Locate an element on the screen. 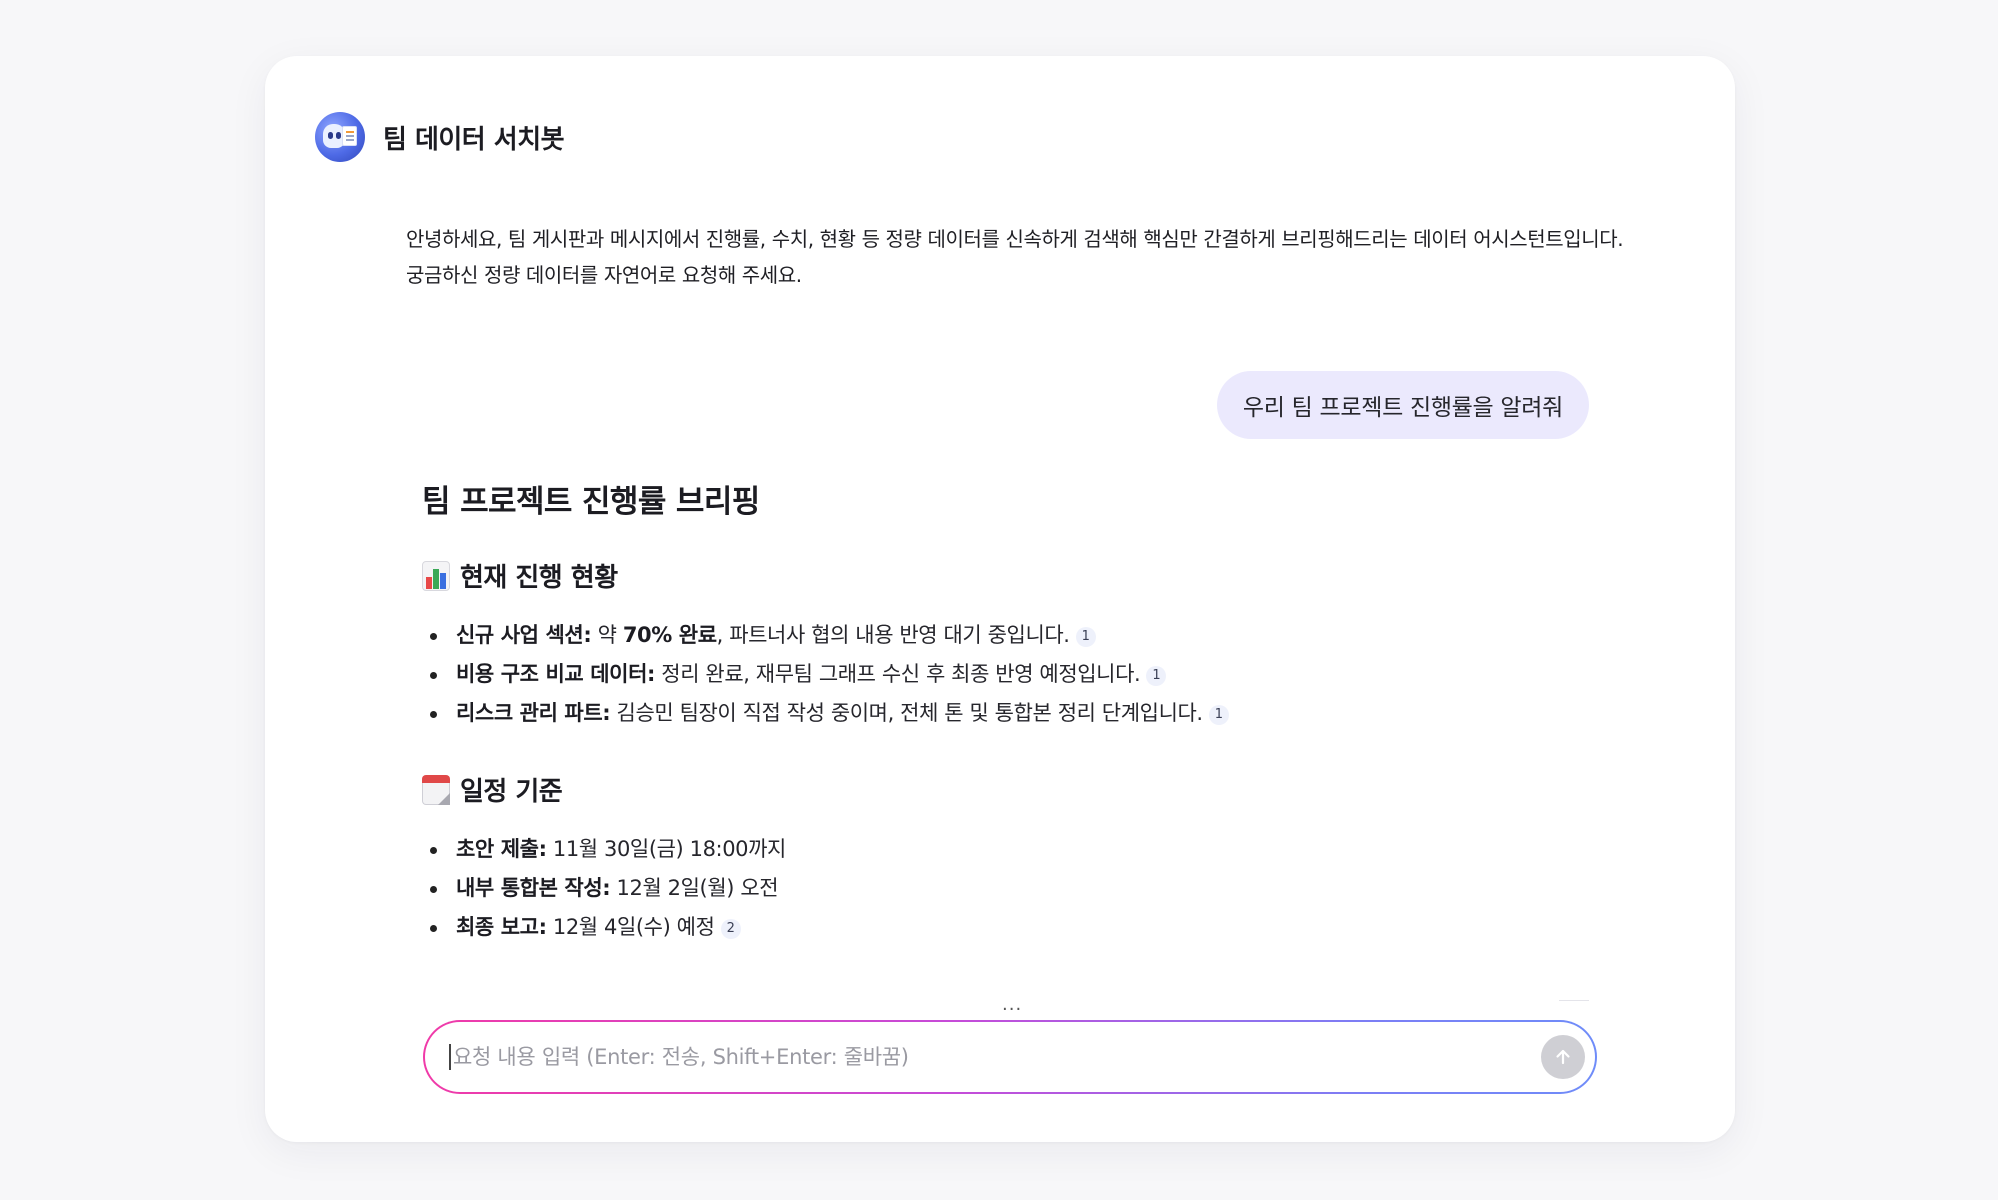  item-label: 내부 통합본 작성: is located at coordinates (533, 888).